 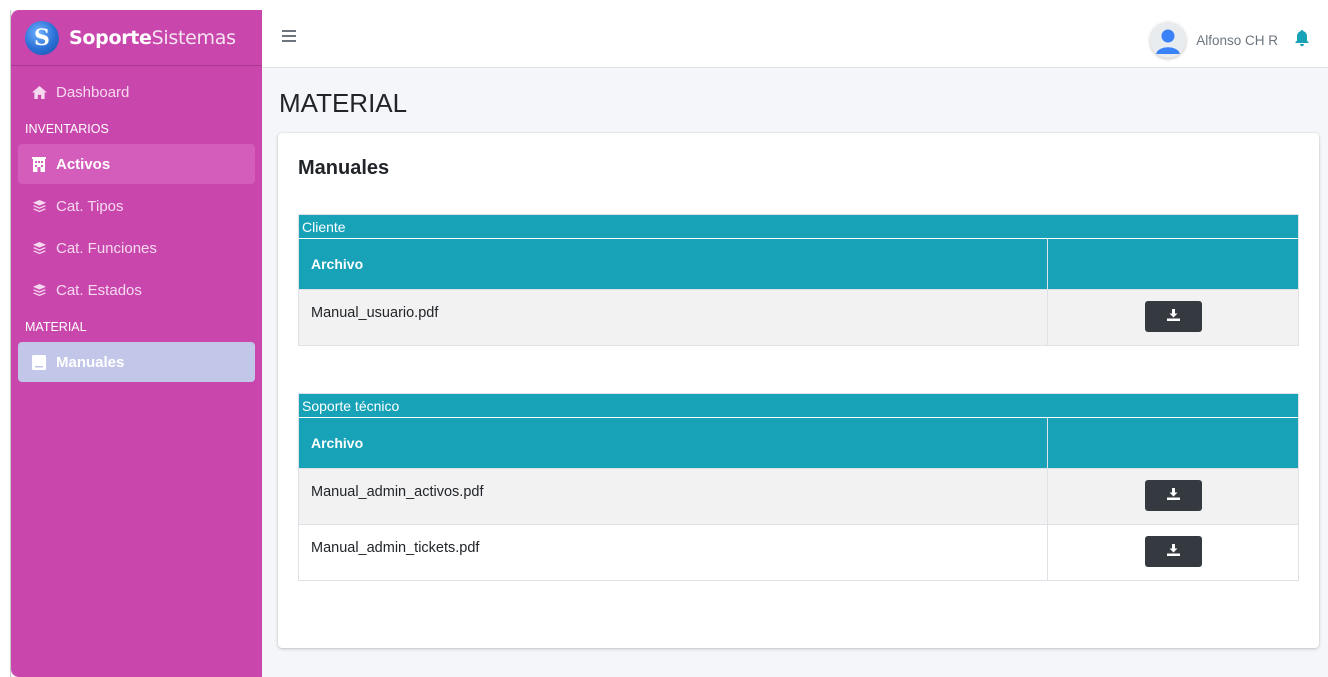 What do you see at coordinates (1303, 39) in the screenshot?
I see `bell-icon` at bounding box center [1303, 39].